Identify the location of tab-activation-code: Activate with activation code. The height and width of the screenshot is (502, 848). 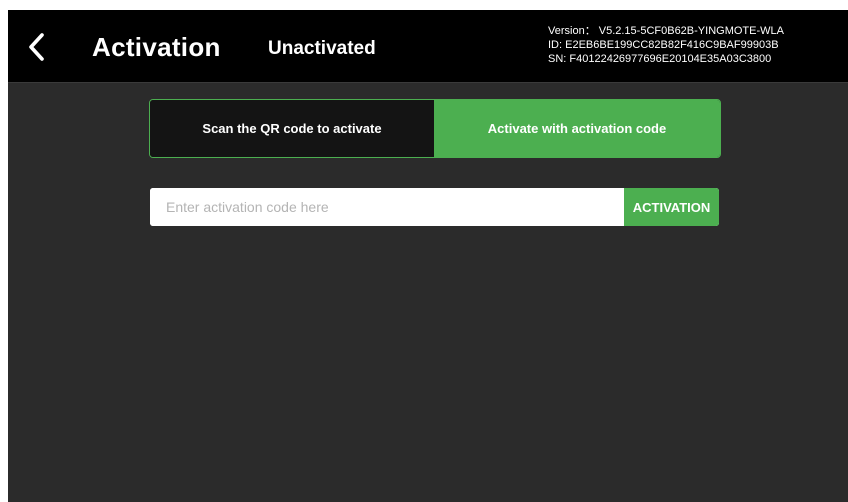
(577, 128).